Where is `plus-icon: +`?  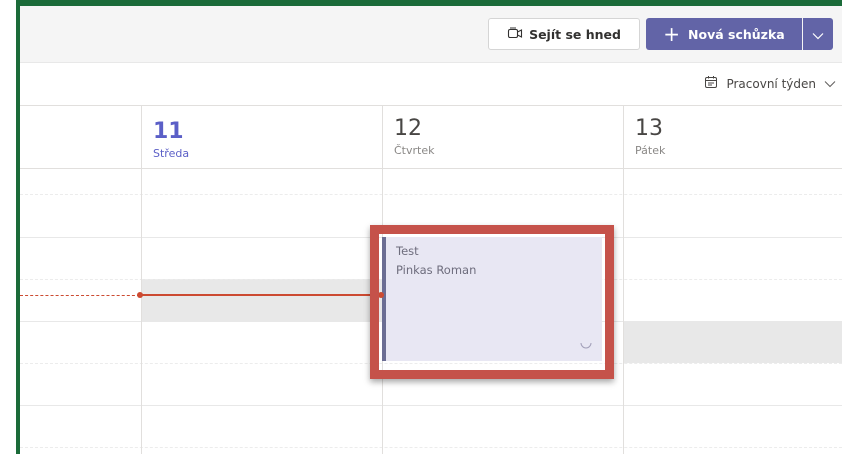
plus-icon: + is located at coordinates (672, 34).